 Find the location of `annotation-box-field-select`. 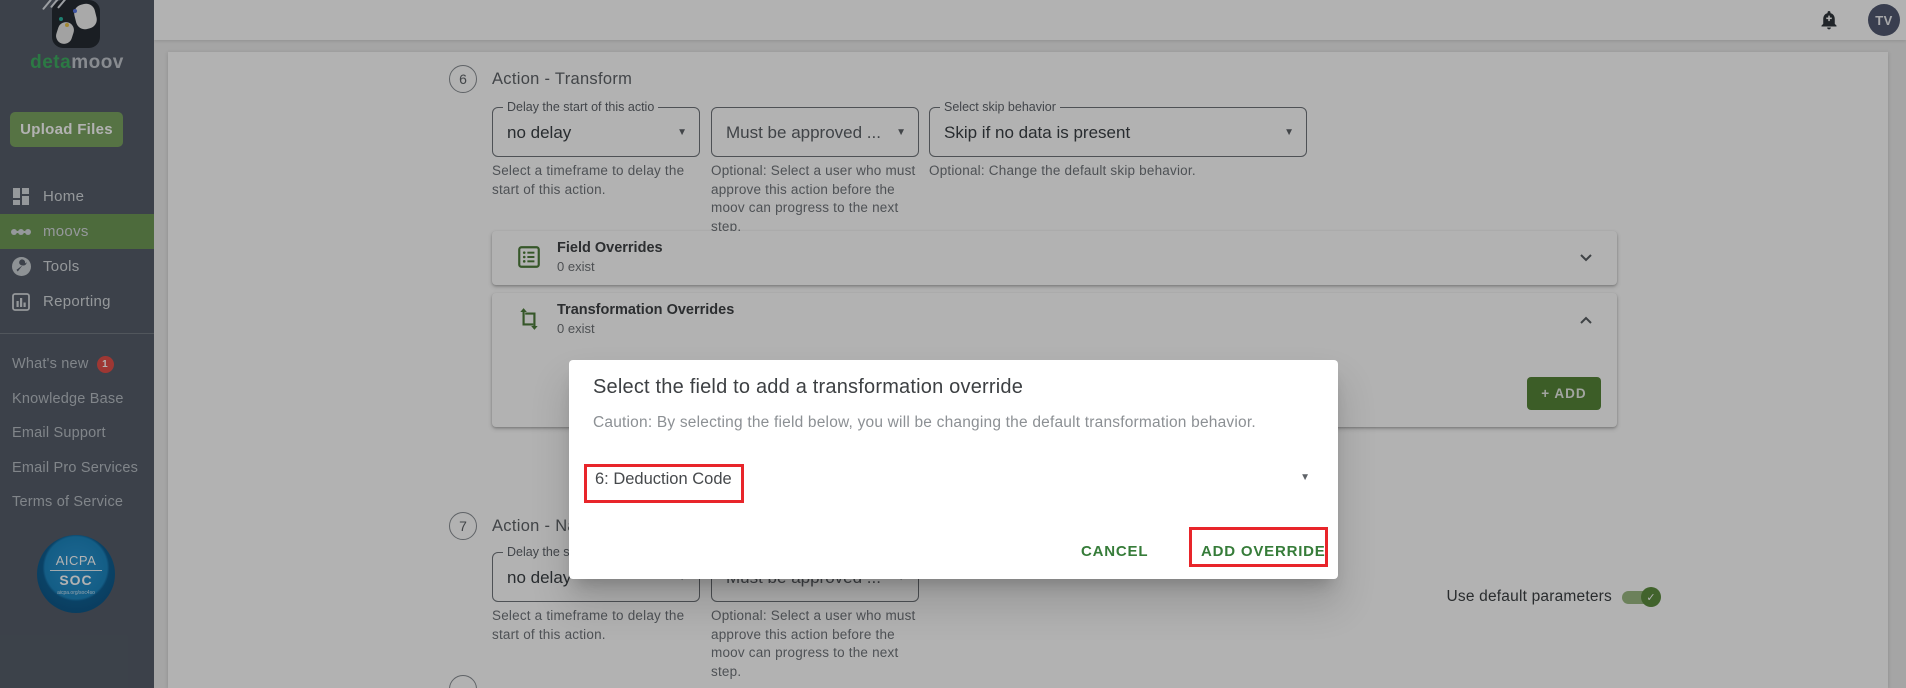

annotation-box-field-select is located at coordinates (664, 483).